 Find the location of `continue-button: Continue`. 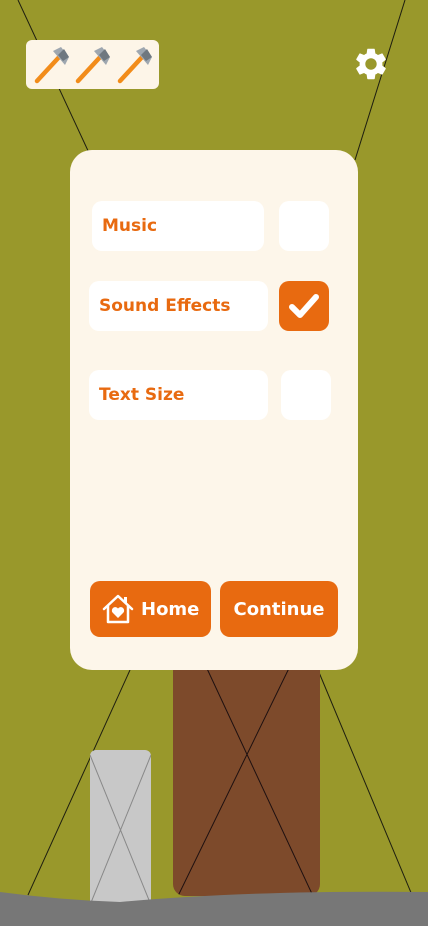

continue-button: Continue is located at coordinates (279, 609).